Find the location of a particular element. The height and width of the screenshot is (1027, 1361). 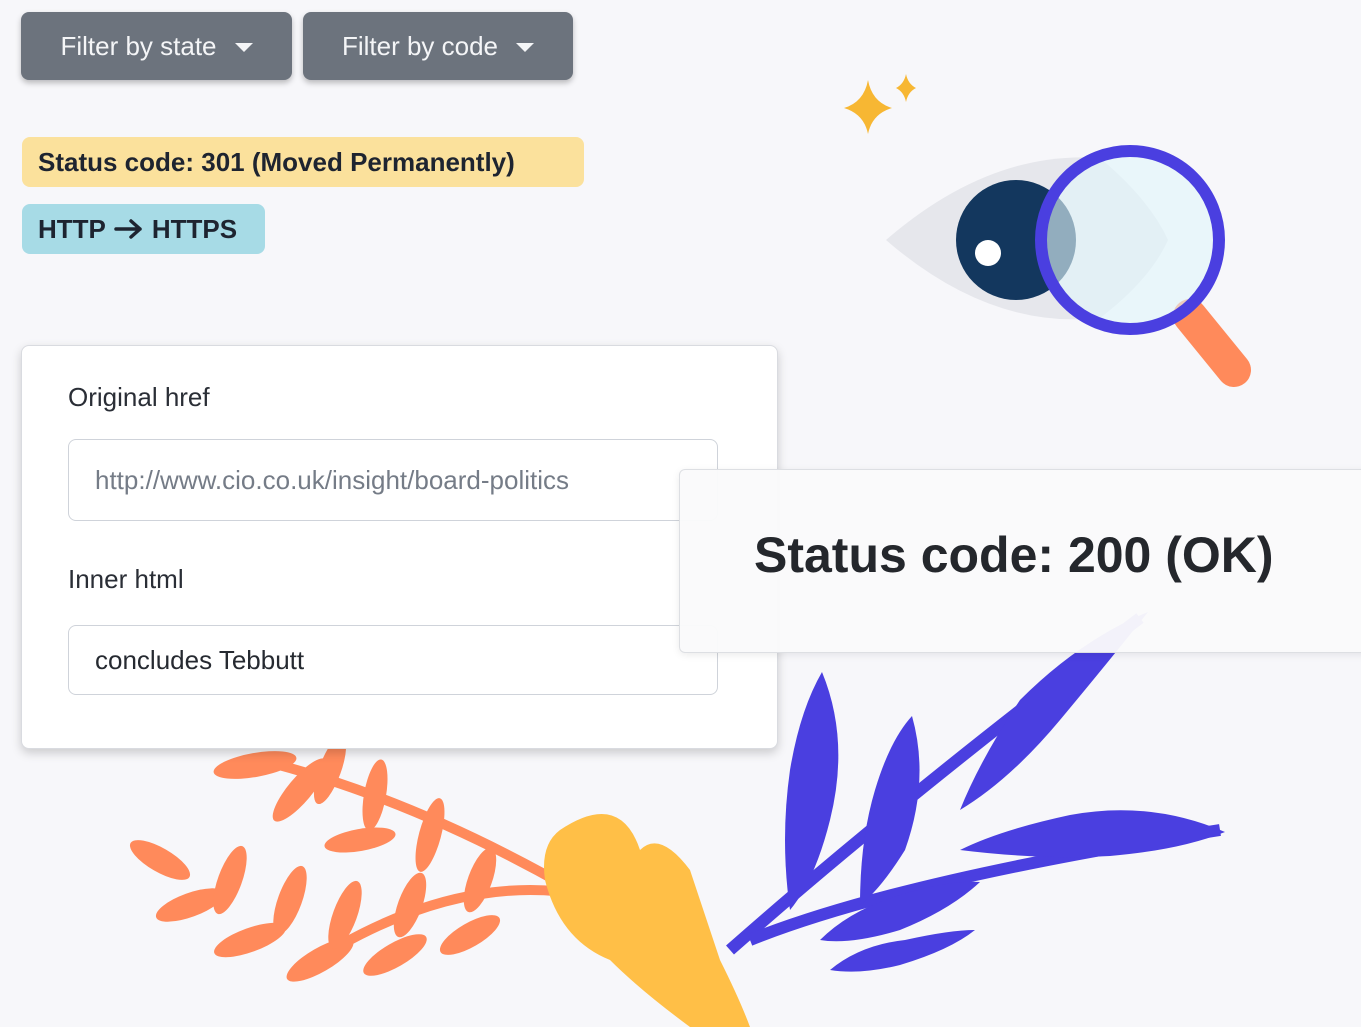

status-badge-text: Status code: 301 (Moved Permanently) is located at coordinates (276, 161).